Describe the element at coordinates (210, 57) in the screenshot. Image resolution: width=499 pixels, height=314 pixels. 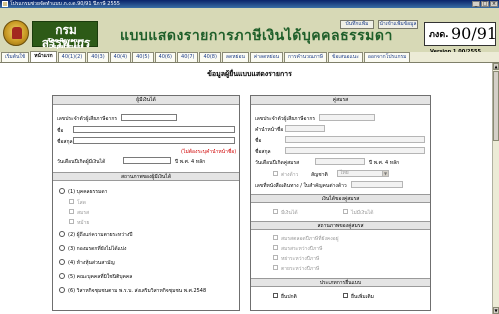
I see `tab-40-8: 40(8)` at that location.